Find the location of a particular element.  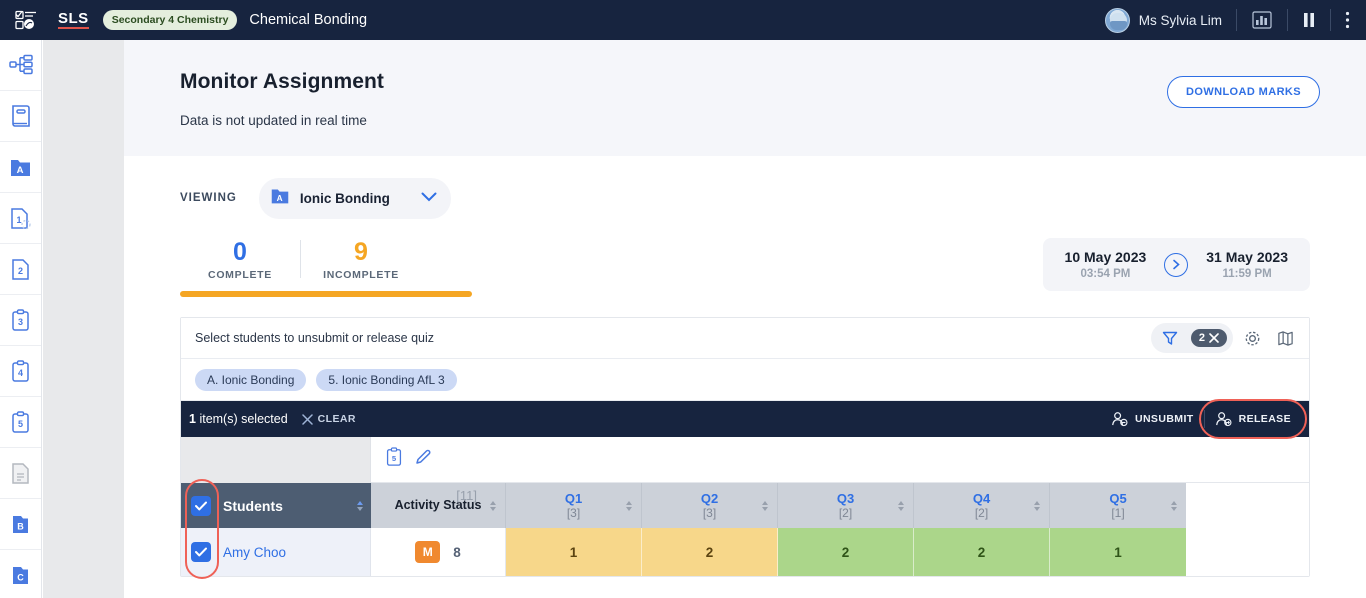

bar-chart-icon is located at coordinates (1262, 20).